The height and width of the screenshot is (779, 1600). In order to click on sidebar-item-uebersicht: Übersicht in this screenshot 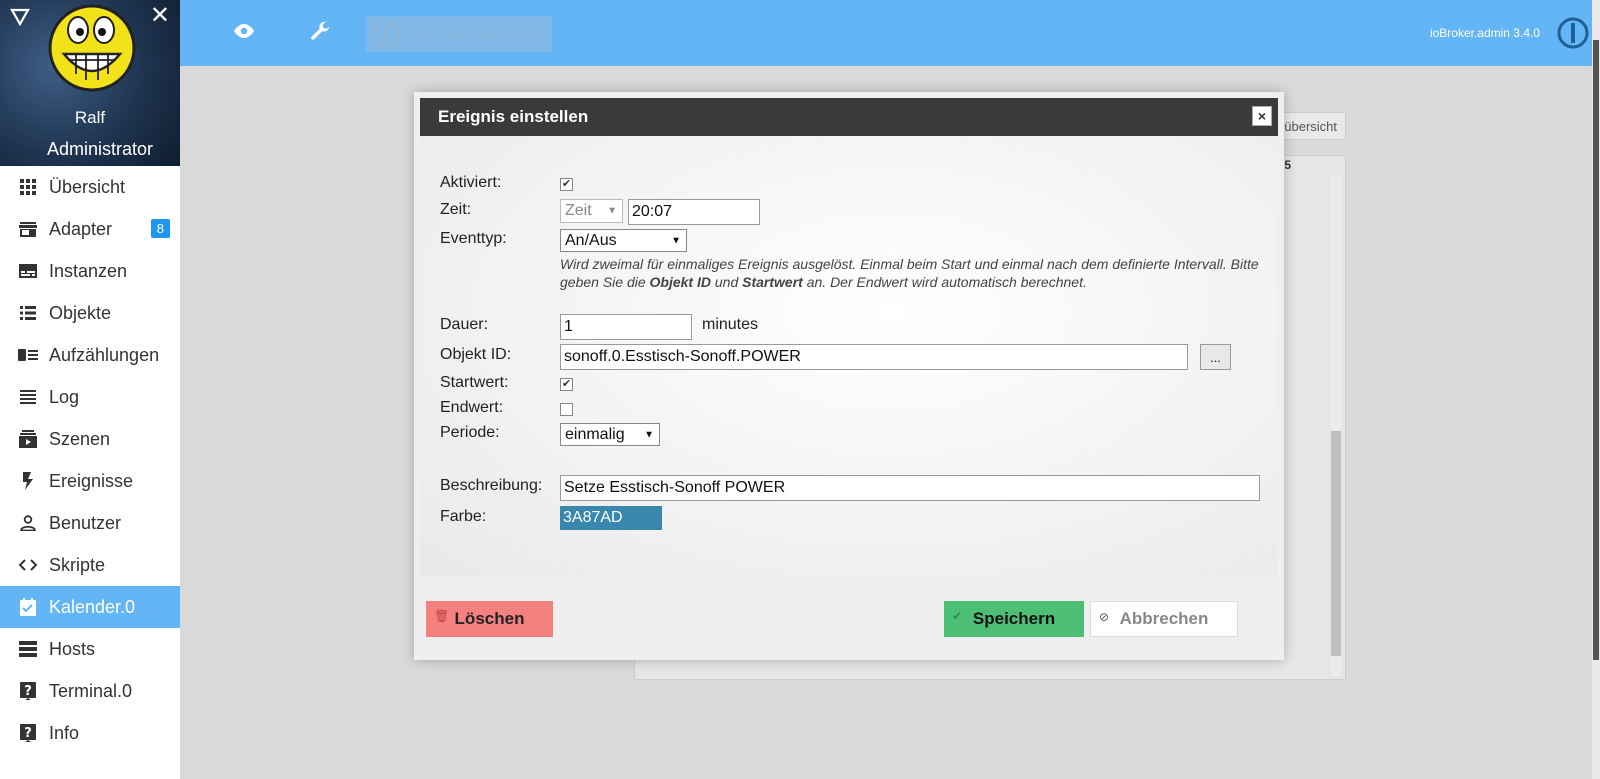, I will do `click(90, 187)`.